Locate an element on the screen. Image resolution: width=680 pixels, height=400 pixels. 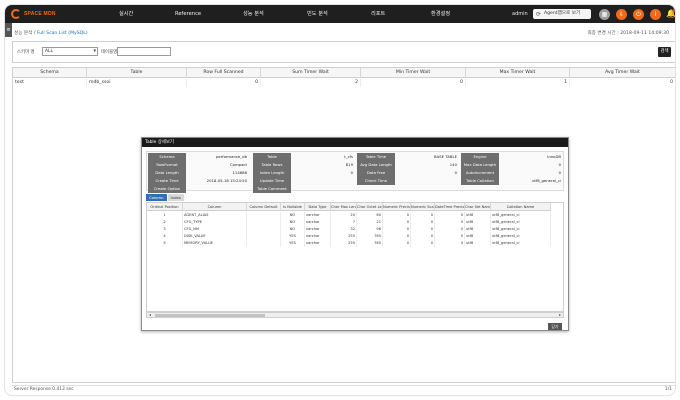
column-cell: YES is located at coordinates (293, 243).